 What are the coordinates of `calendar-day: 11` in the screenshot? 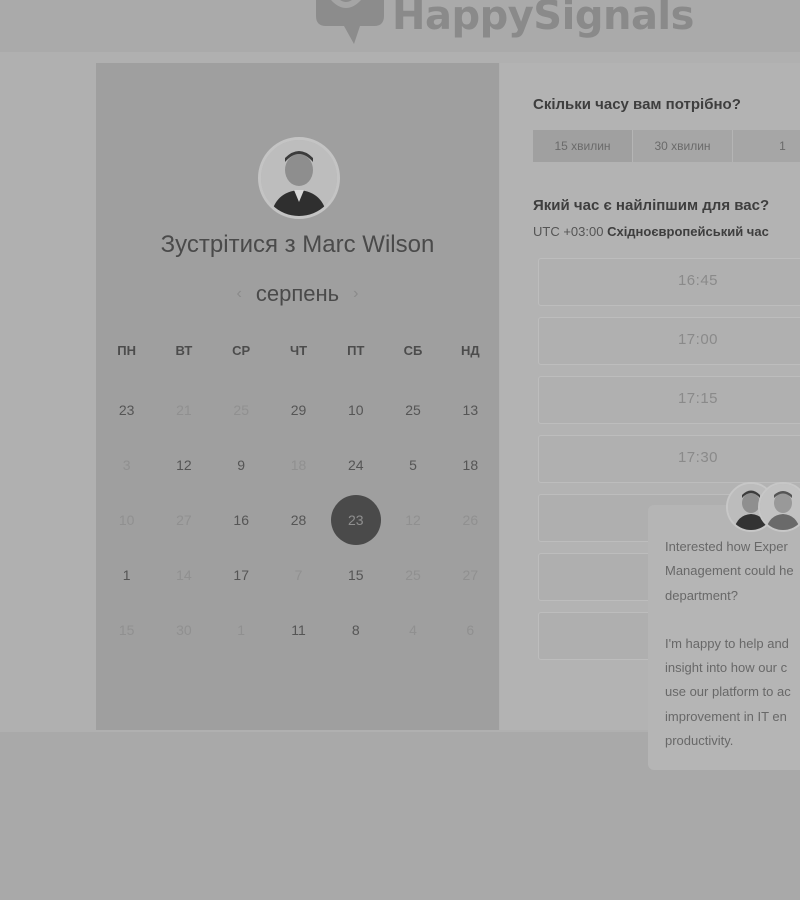 It's located at (298, 630).